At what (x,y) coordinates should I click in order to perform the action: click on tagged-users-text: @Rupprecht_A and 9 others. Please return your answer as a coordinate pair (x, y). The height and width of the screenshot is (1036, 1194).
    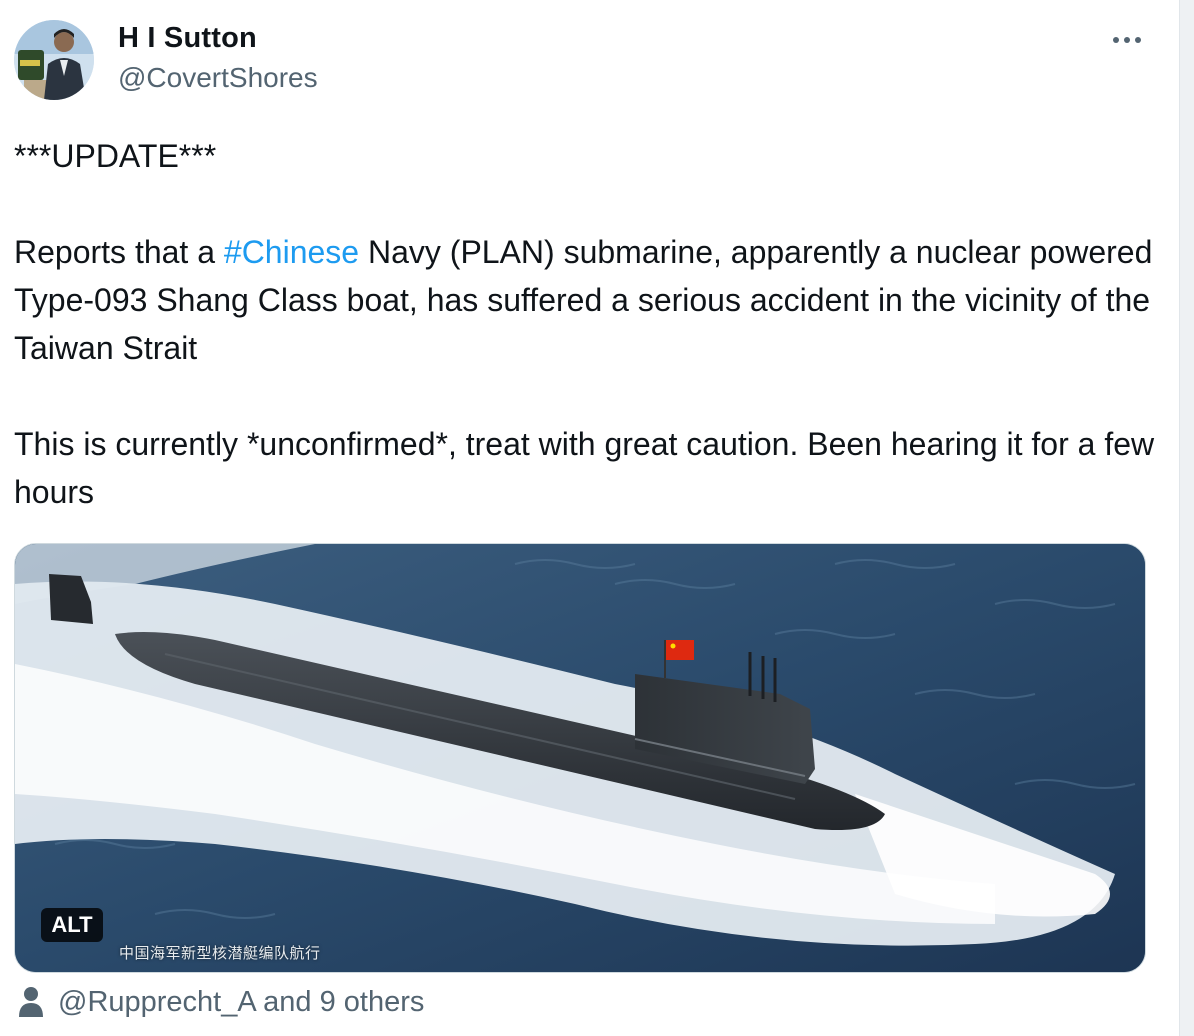
    Looking at the image, I should click on (241, 1001).